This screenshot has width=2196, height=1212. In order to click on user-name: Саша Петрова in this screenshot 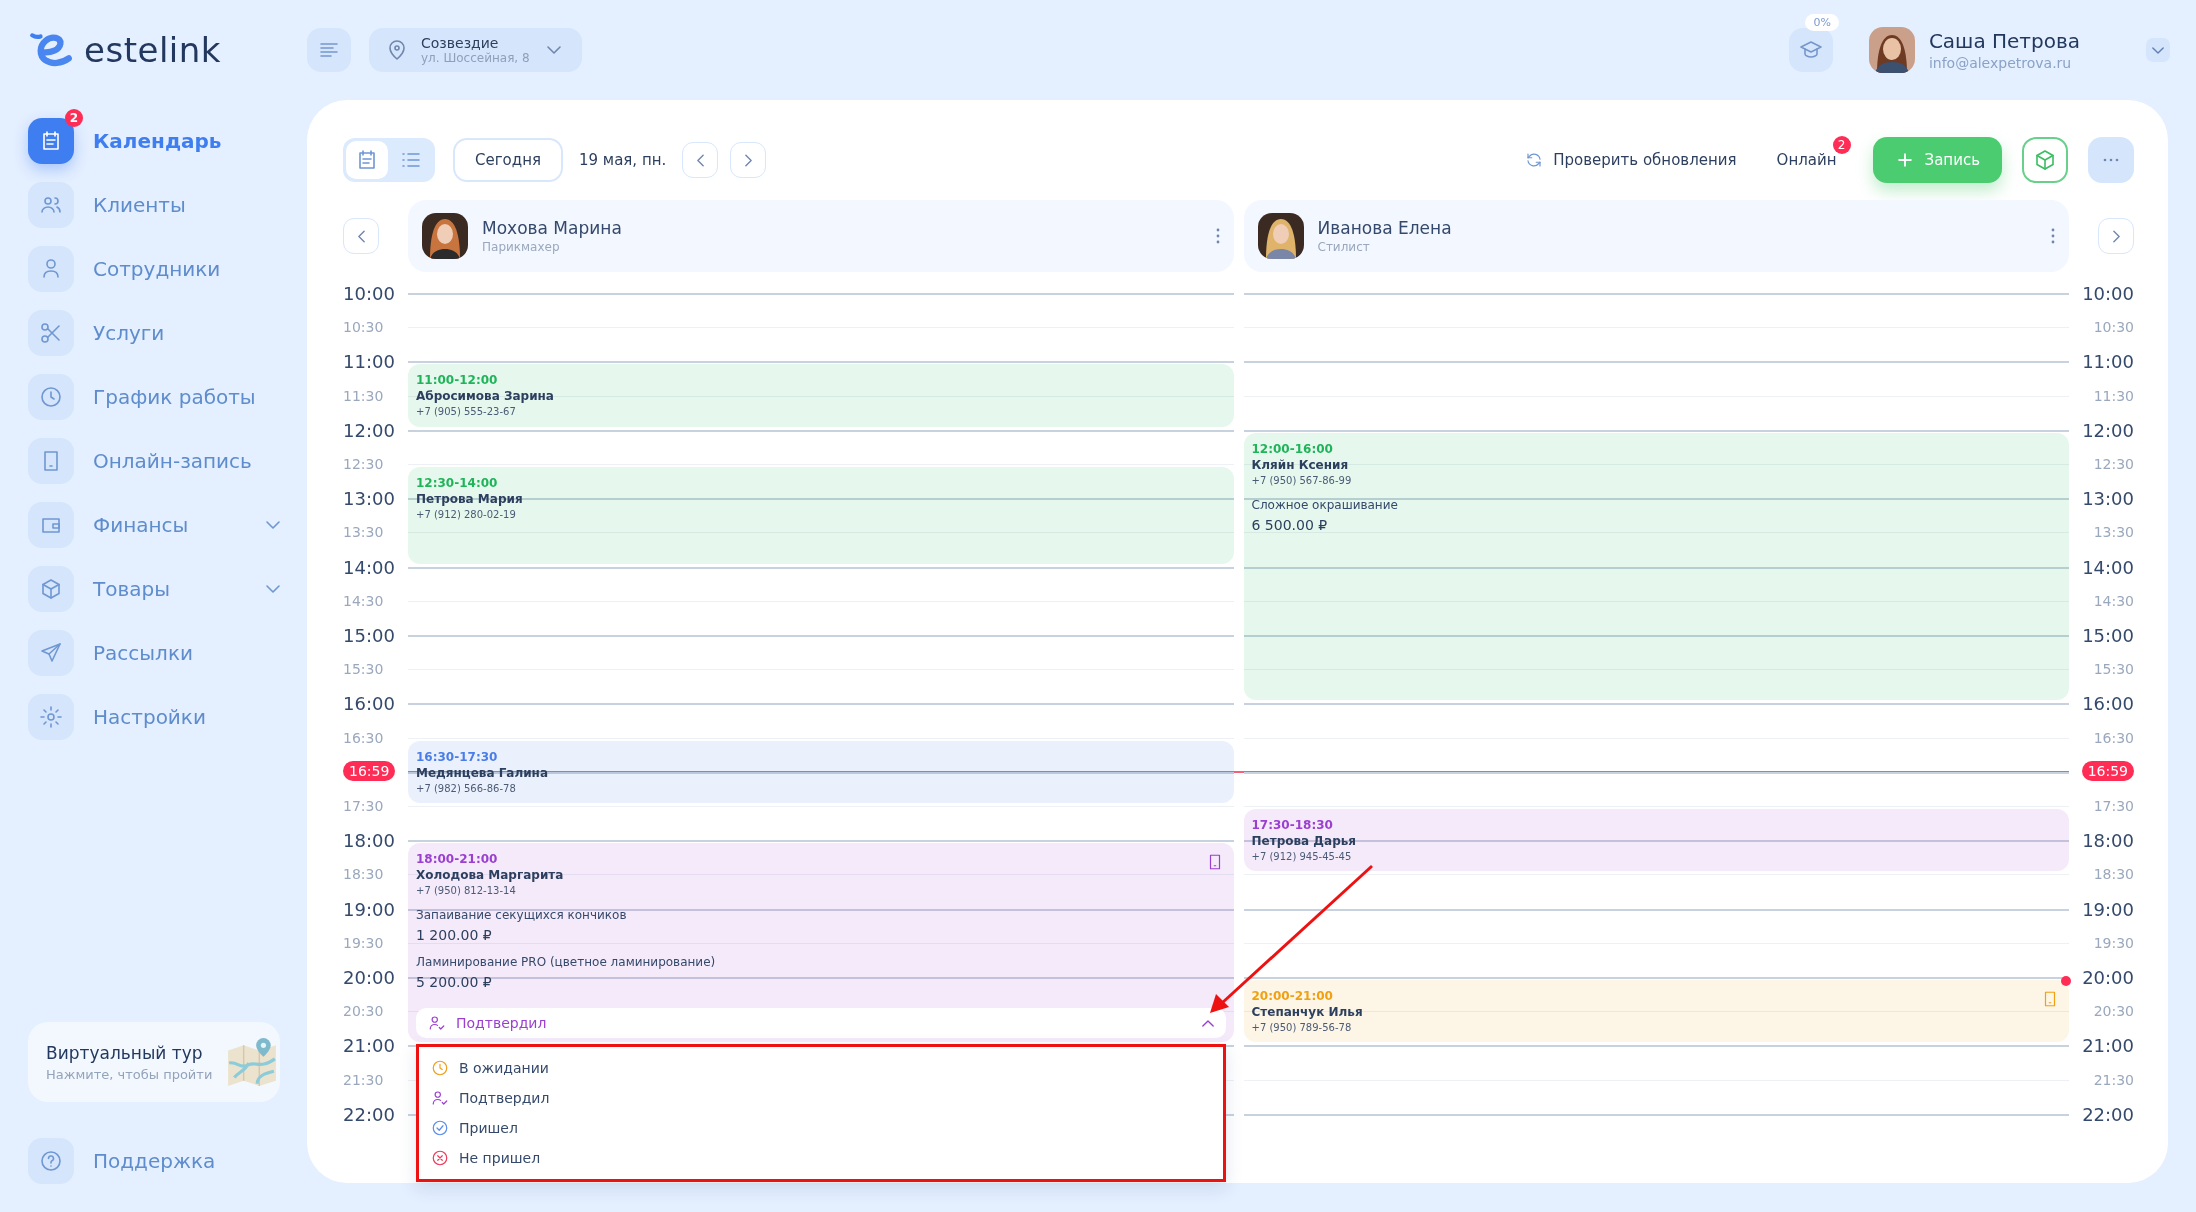, I will do `click(2004, 41)`.